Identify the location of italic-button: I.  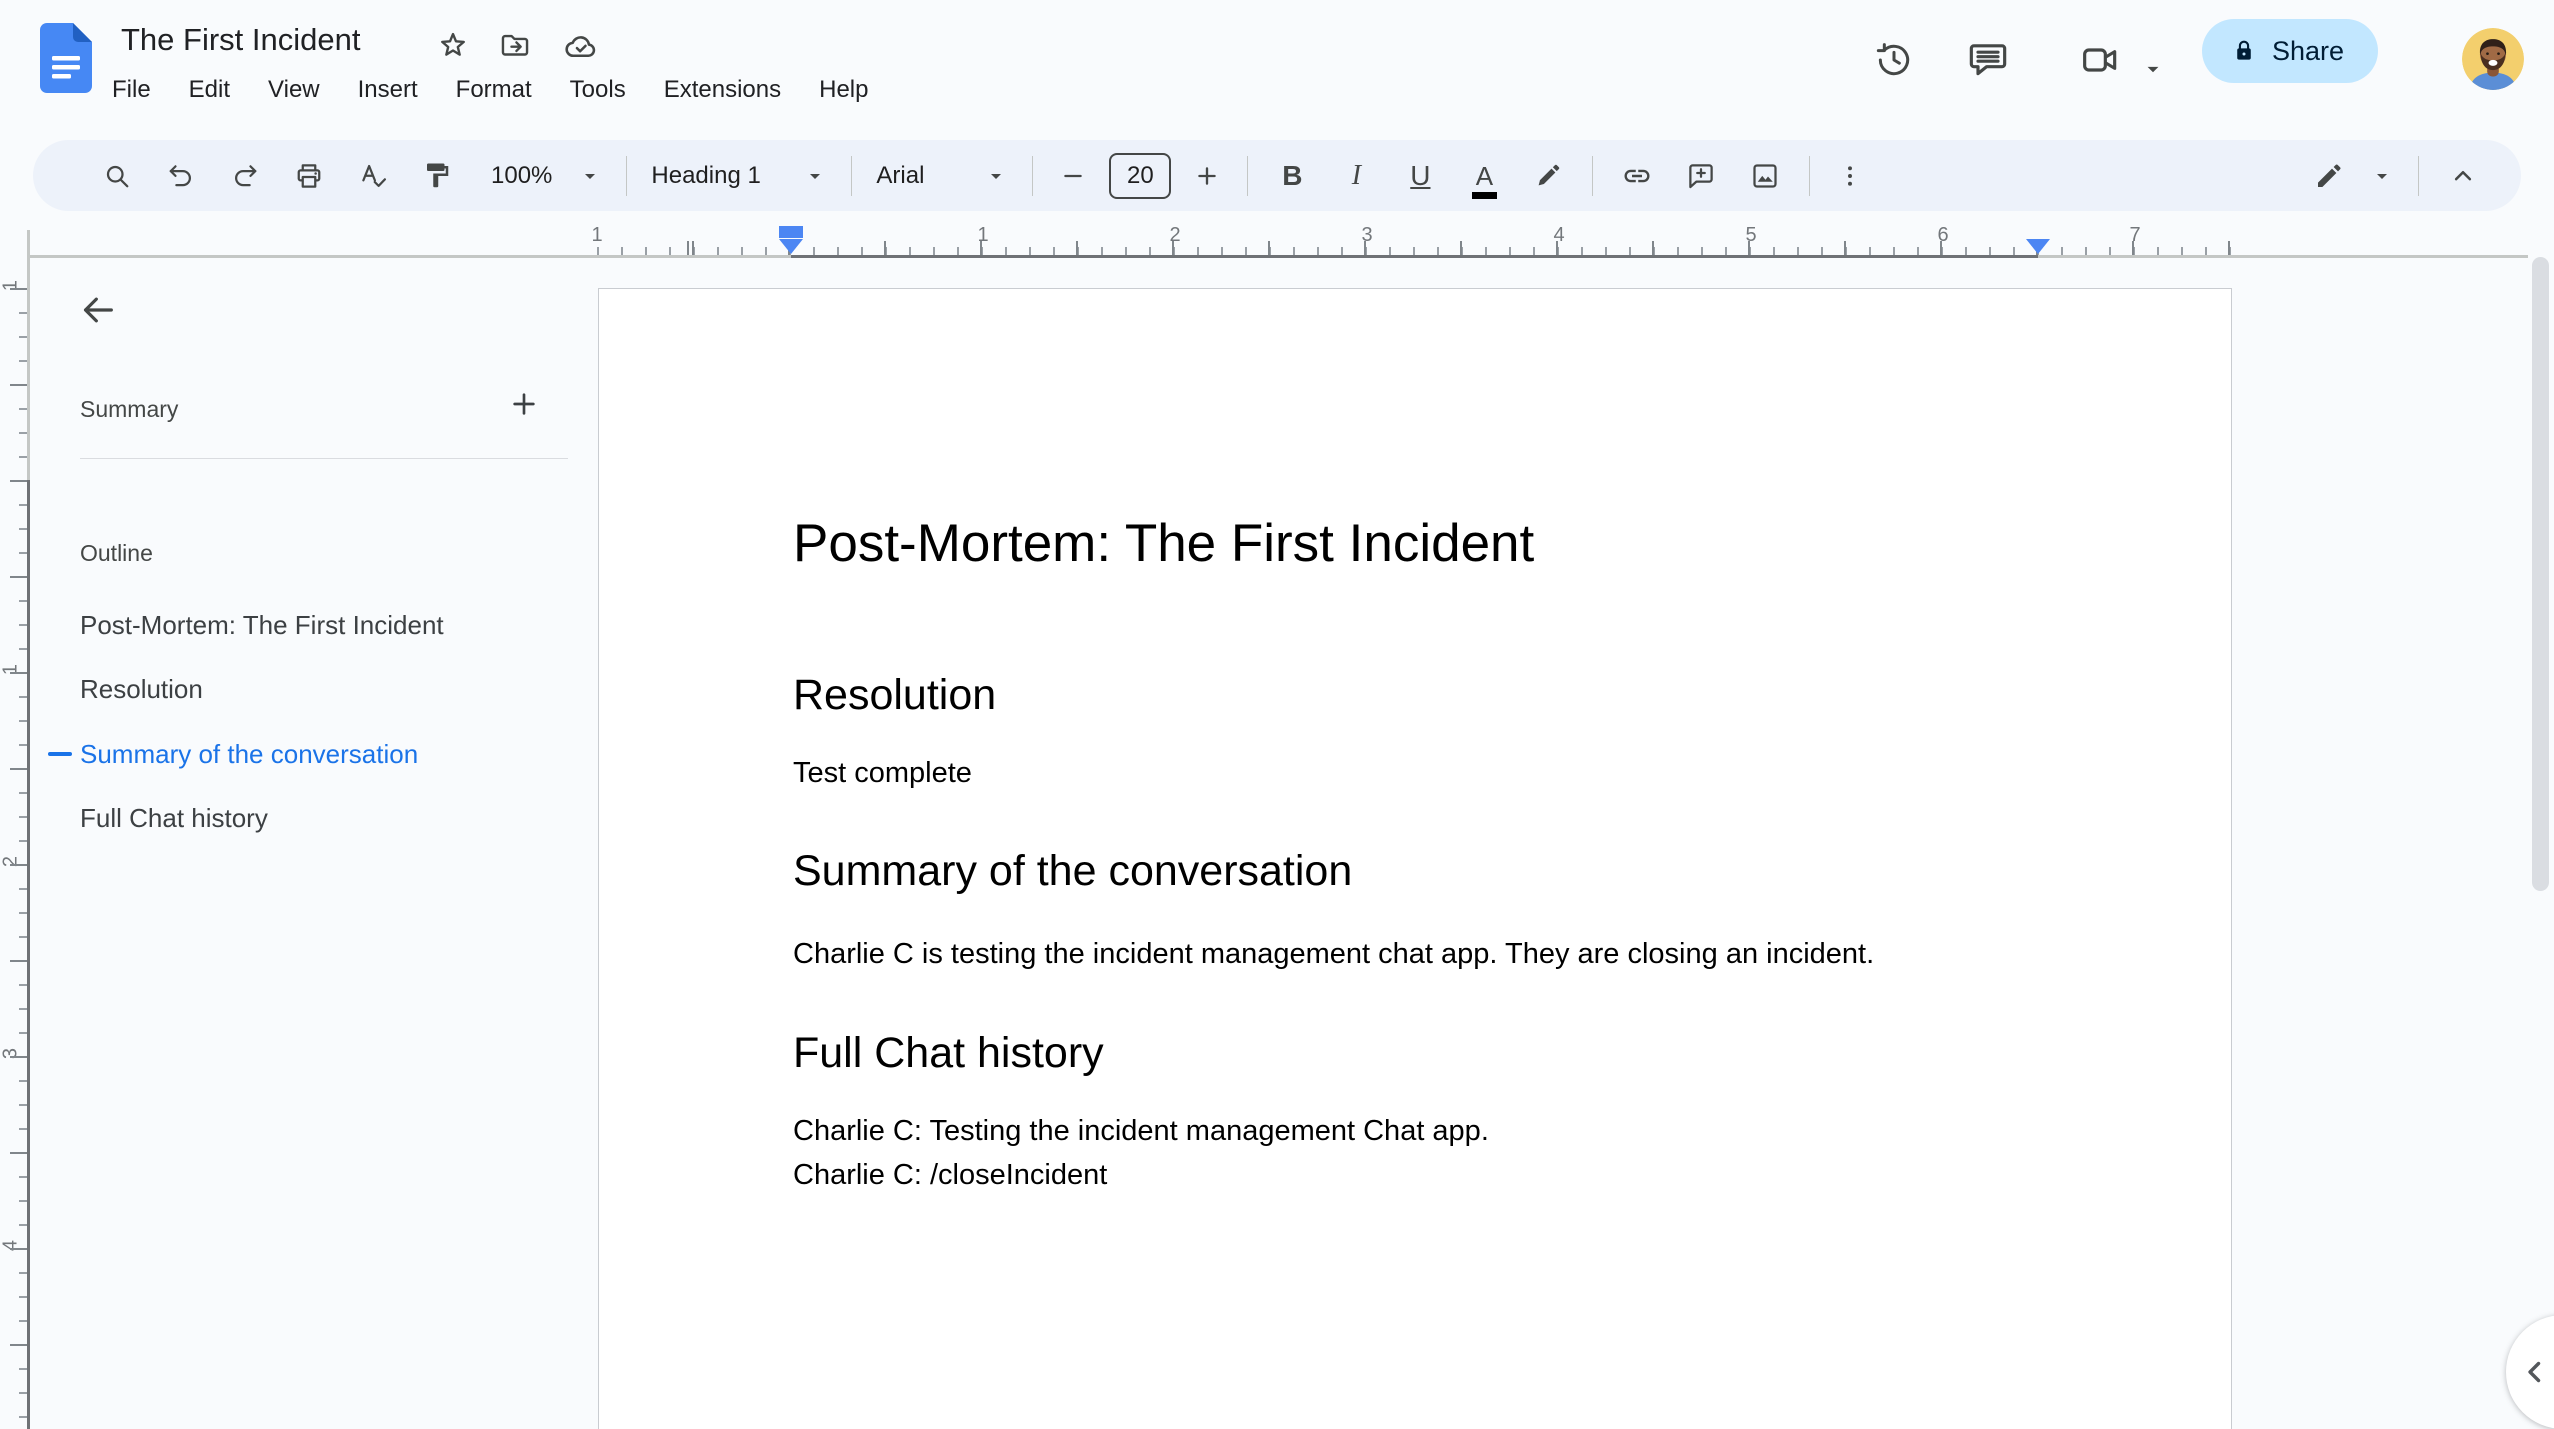
(1356, 176).